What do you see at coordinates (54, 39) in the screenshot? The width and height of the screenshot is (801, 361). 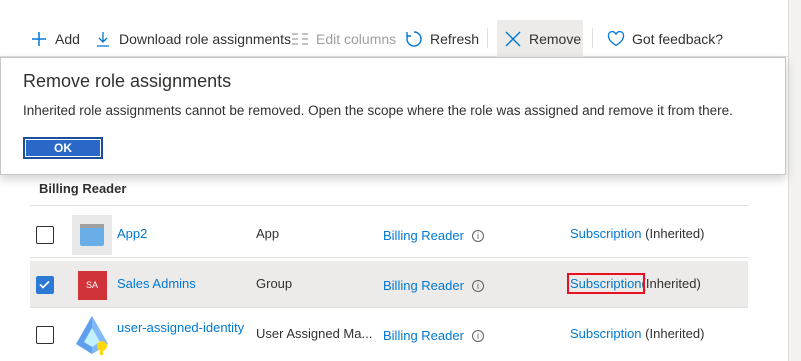 I see `add-button: Add` at bounding box center [54, 39].